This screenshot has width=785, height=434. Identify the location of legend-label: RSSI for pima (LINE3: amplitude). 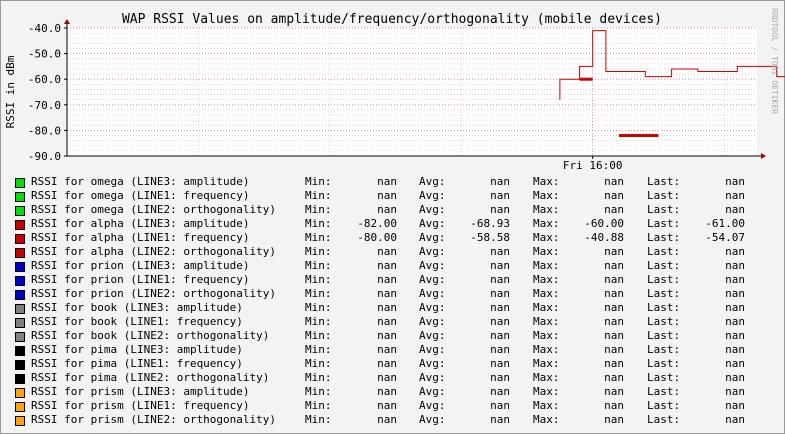
(137, 349).